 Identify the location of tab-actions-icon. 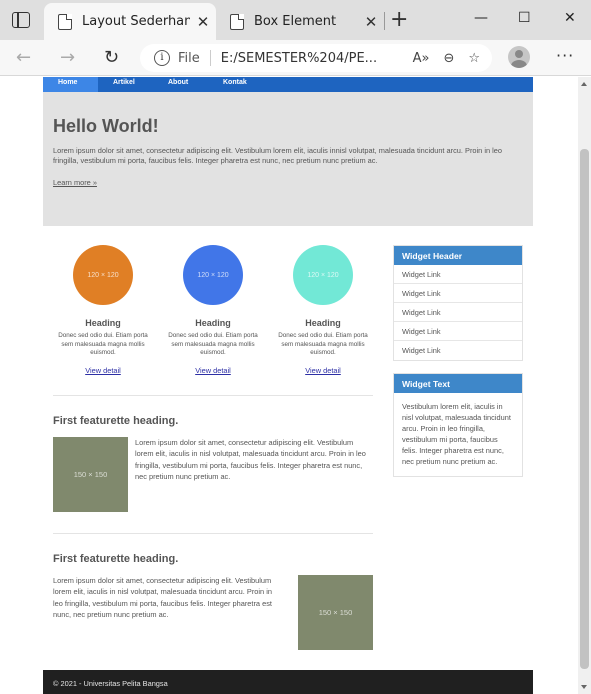
(21, 20).